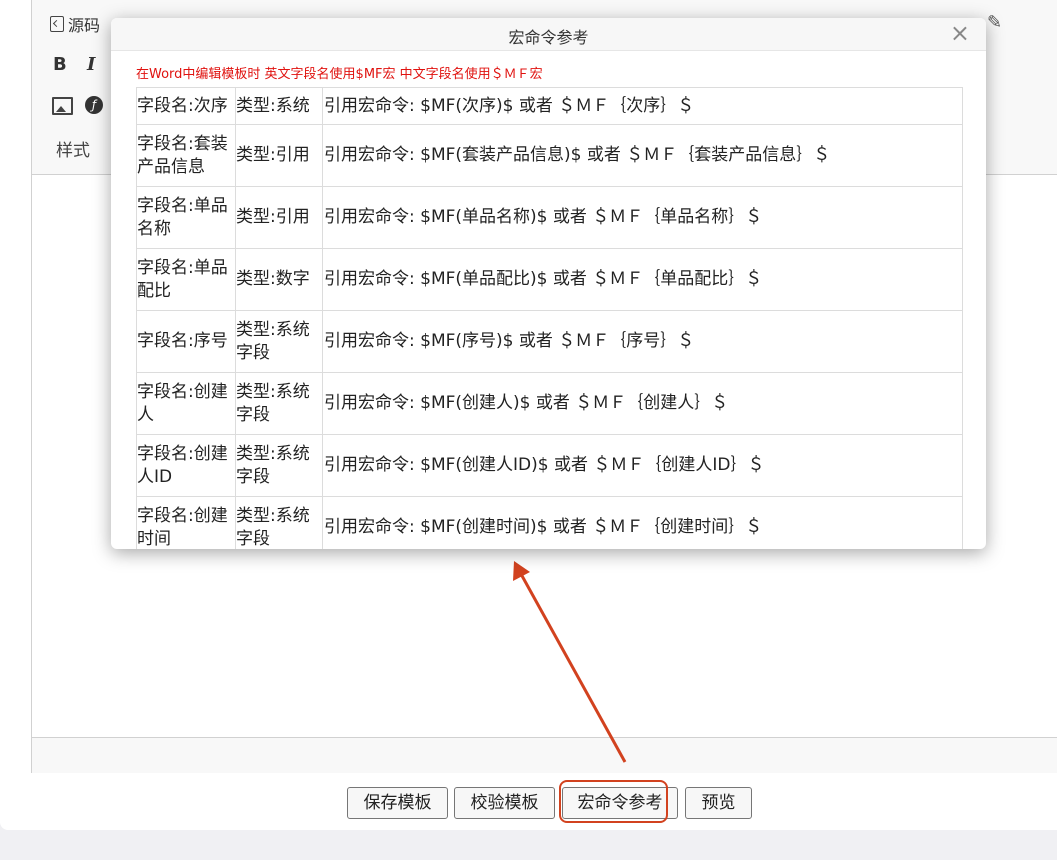  What do you see at coordinates (186, 106) in the screenshot?
I see `field-name-cell: 字段名:次序` at bounding box center [186, 106].